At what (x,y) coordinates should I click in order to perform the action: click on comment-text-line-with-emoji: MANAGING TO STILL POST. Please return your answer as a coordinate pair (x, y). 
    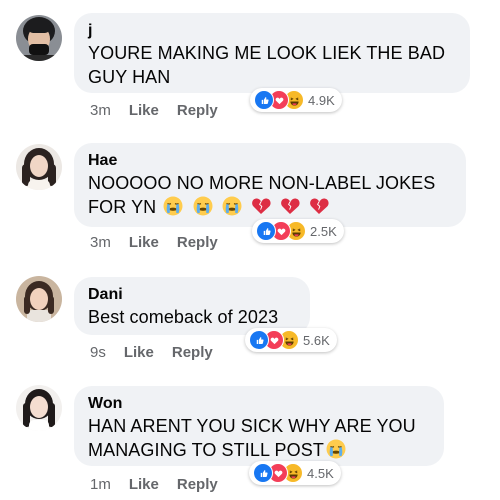
    Looking at the image, I should click on (259, 450).